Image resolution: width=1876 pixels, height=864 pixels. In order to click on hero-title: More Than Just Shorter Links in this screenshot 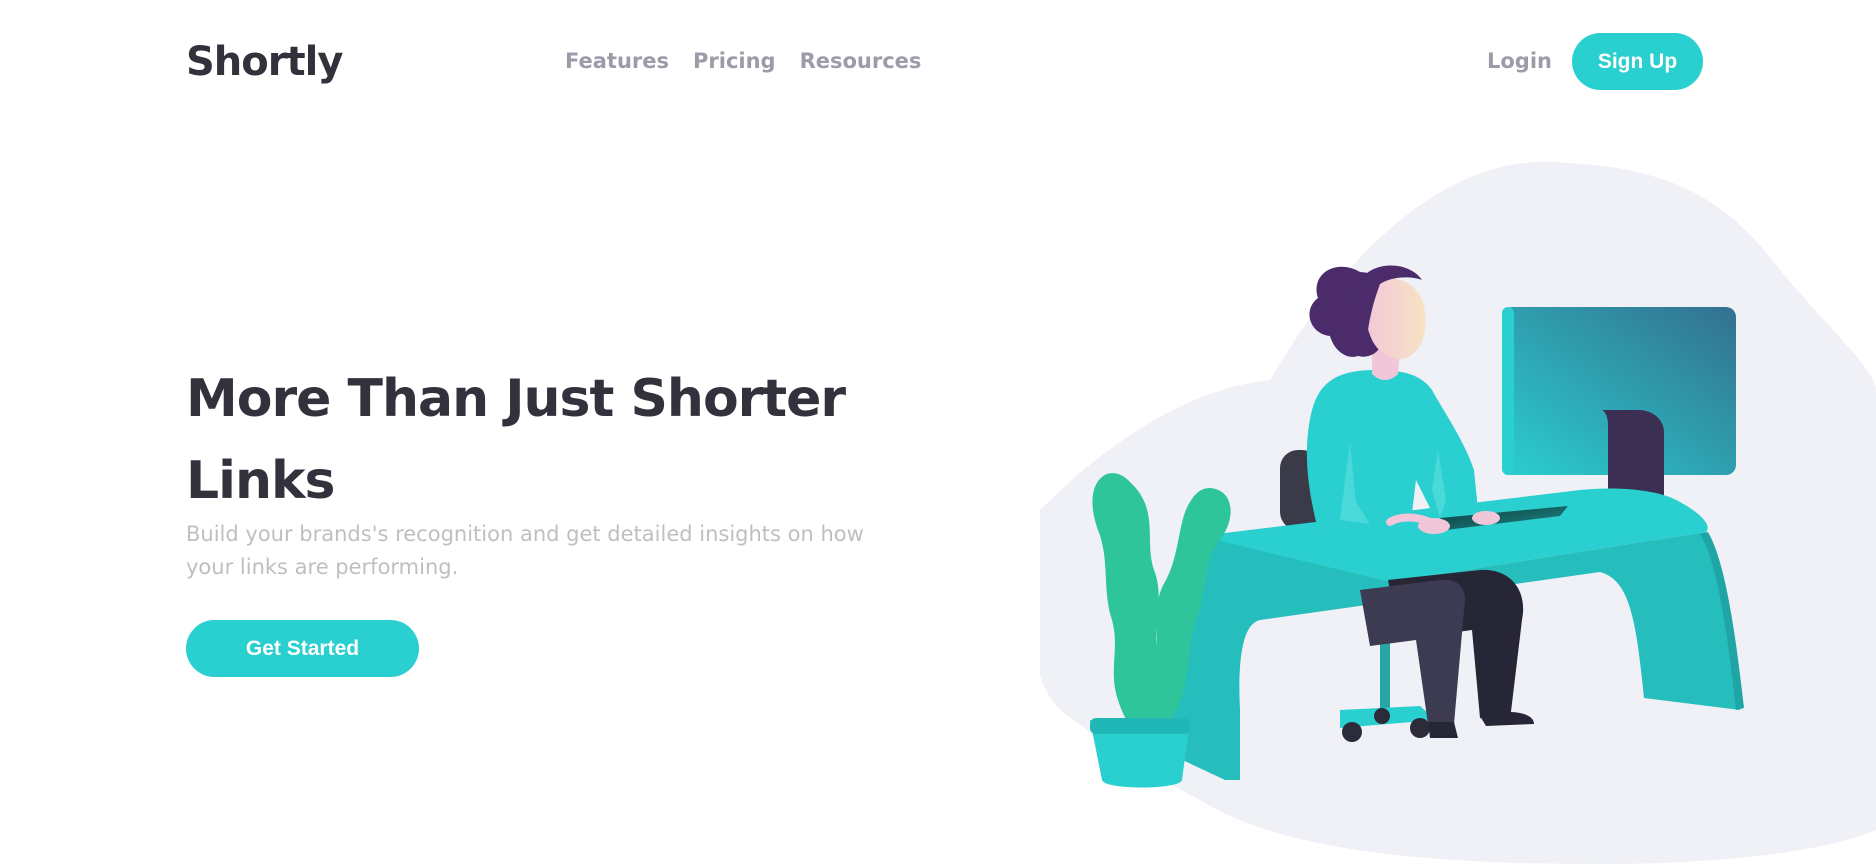, I will do `click(516, 440)`.